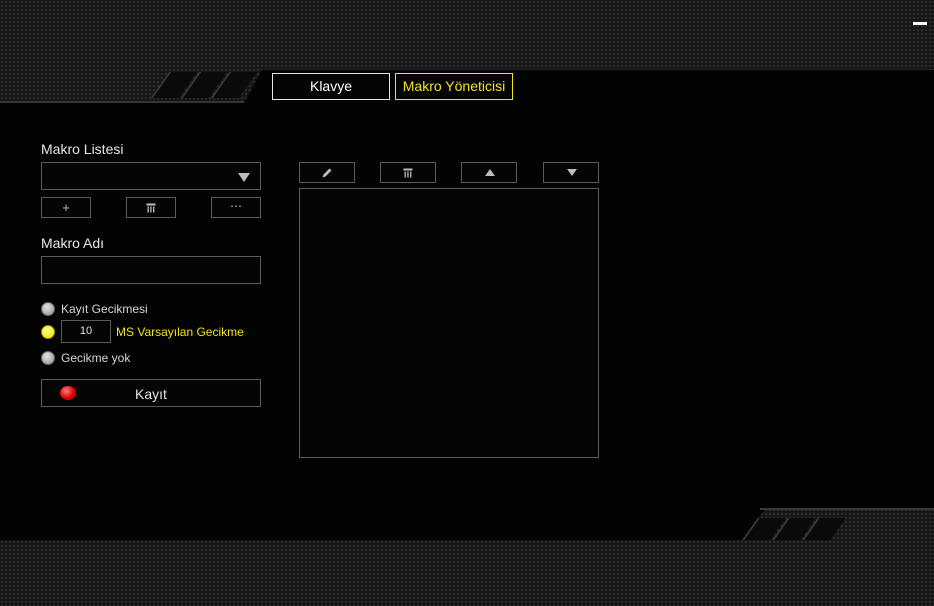 This screenshot has height=606, width=934. What do you see at coordinates (66, 207) in the screenshot?
I see `add-macro-button: +` at bounding box center [66, 207].